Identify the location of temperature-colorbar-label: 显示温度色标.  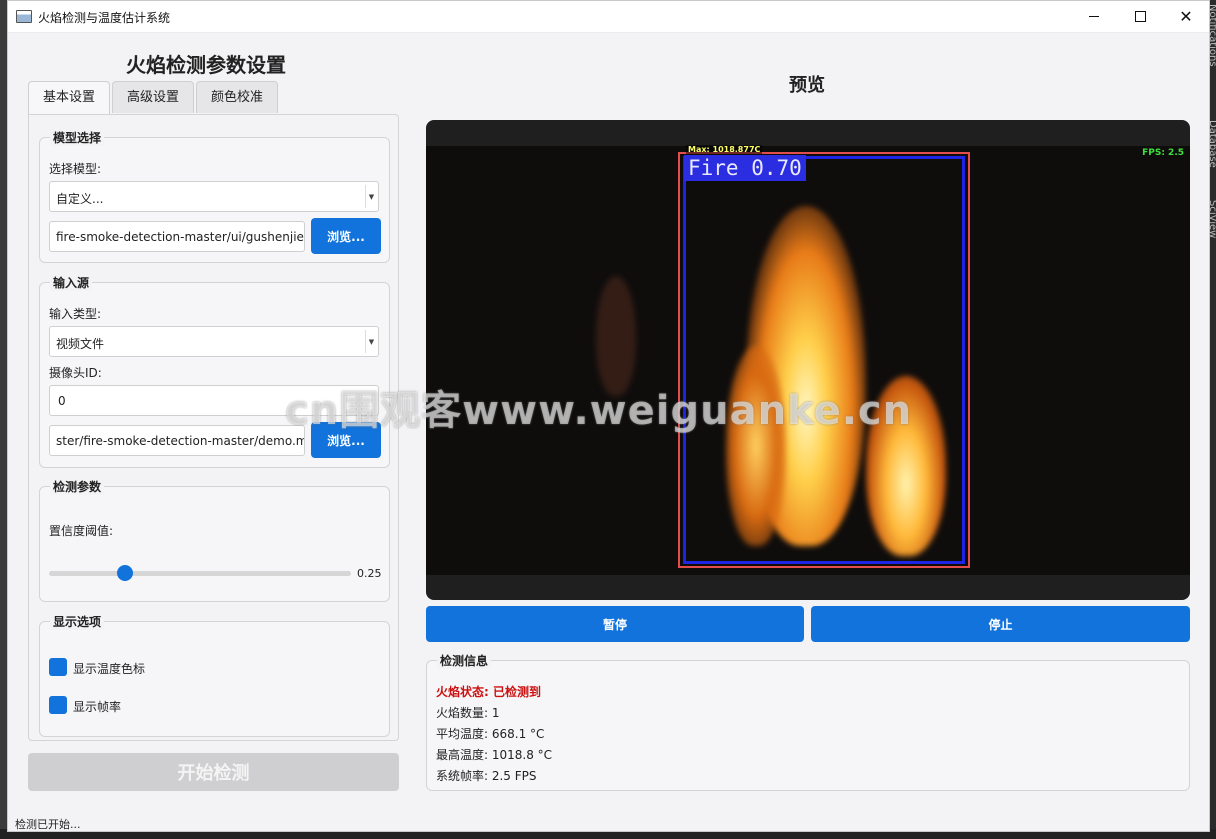
(109, 669).